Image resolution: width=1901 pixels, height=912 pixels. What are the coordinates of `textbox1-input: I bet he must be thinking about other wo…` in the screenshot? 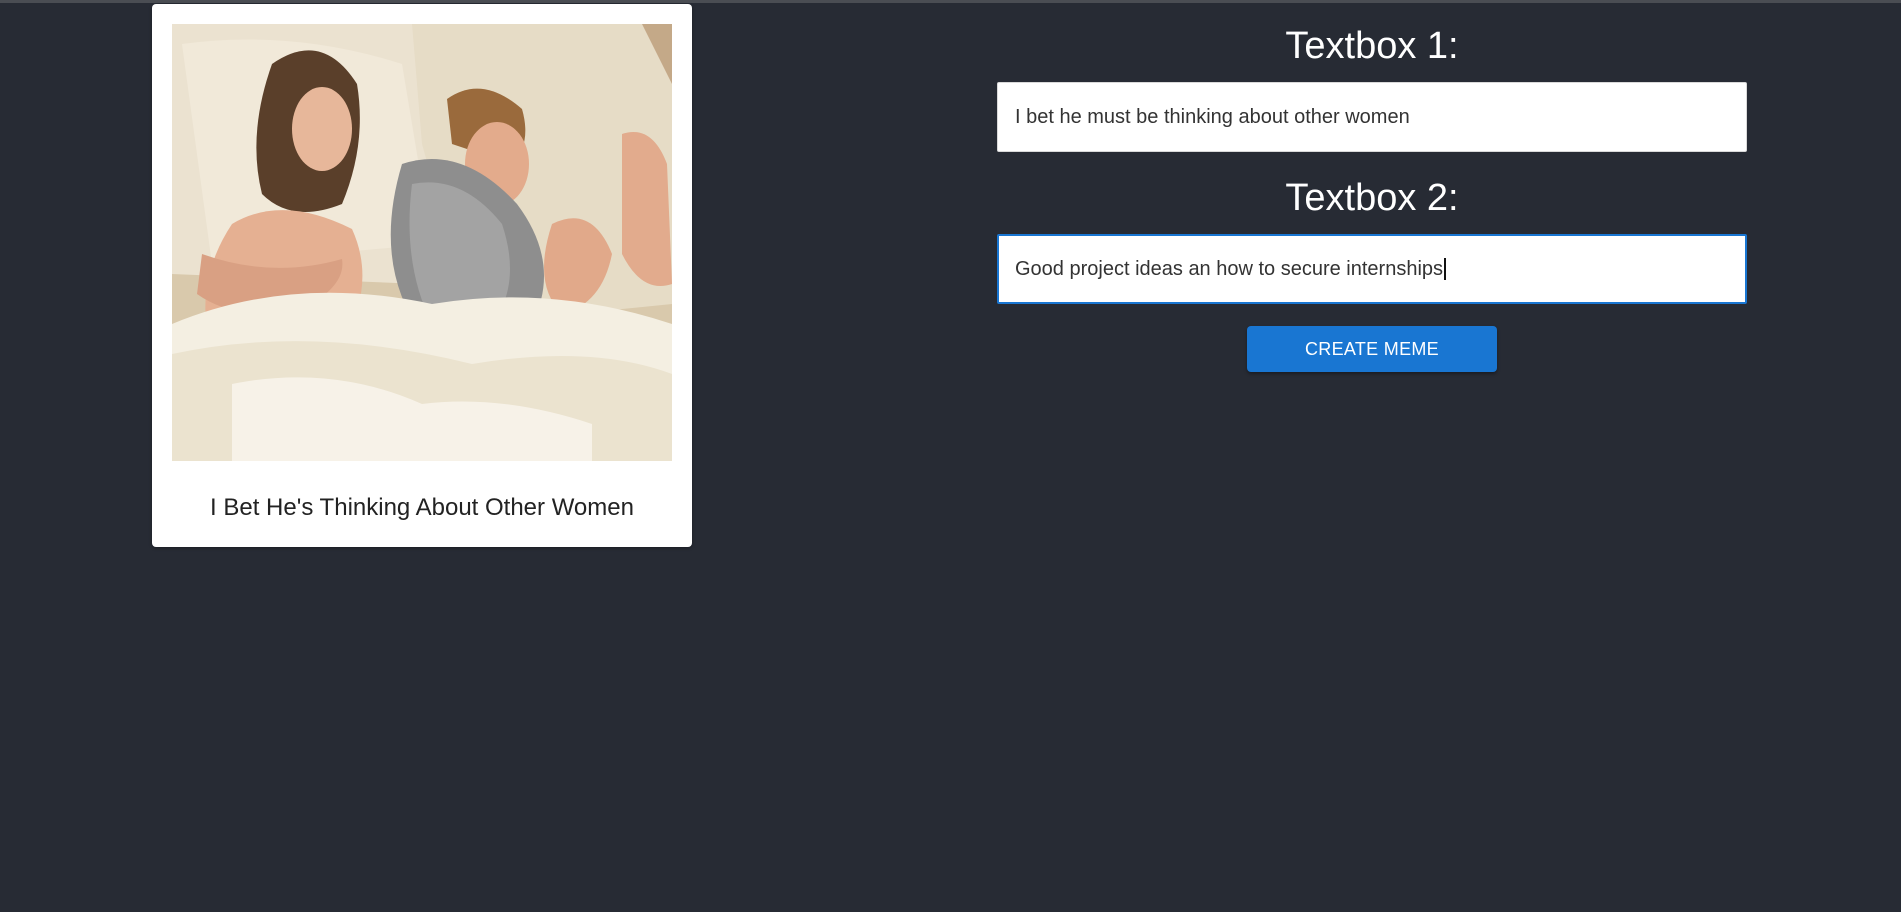 It's located at (1372, 117).